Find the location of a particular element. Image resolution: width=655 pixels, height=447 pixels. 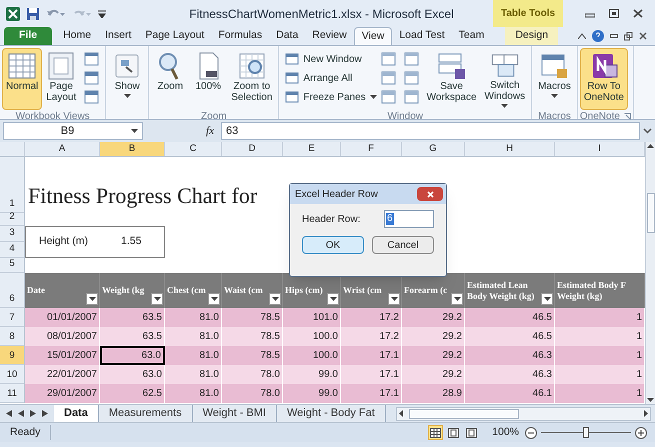

restore-icon is located at coordinates (628, 36).